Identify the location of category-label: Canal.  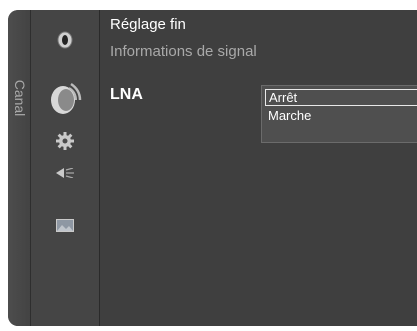
(20, 98).